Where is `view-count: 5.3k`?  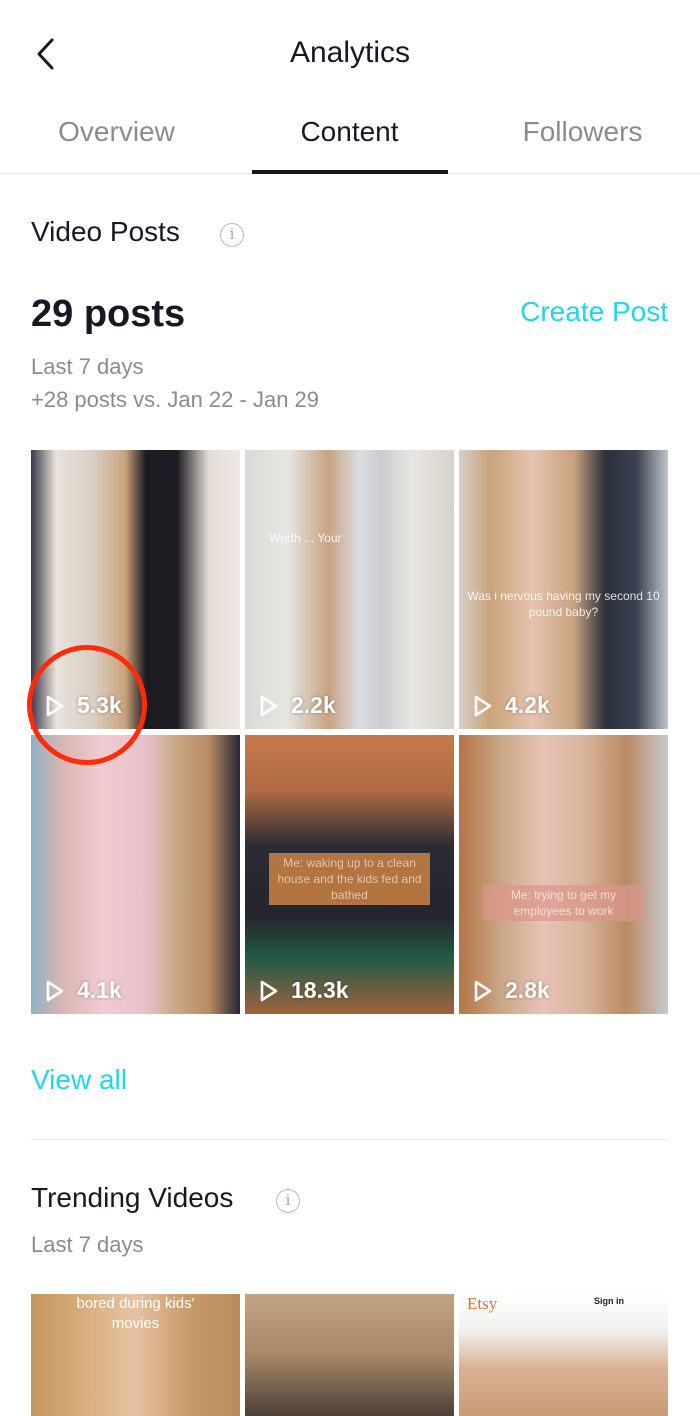
view-count: 5.3k is located at coordinates (83, 705).